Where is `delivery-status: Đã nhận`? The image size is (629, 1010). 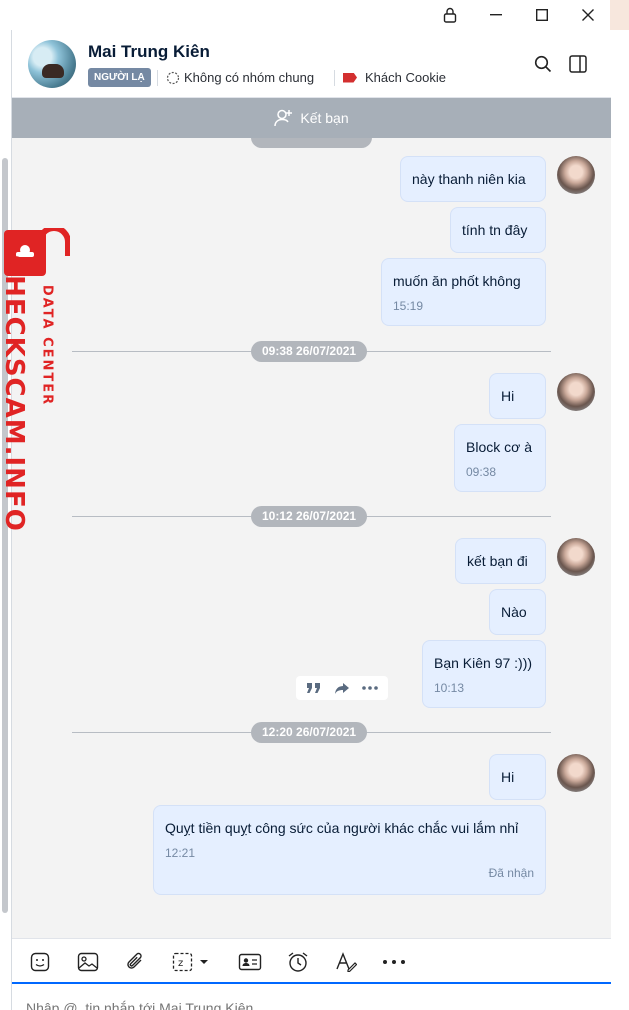
delivery-status: Đã nhận is located at coordinates (511, 873).